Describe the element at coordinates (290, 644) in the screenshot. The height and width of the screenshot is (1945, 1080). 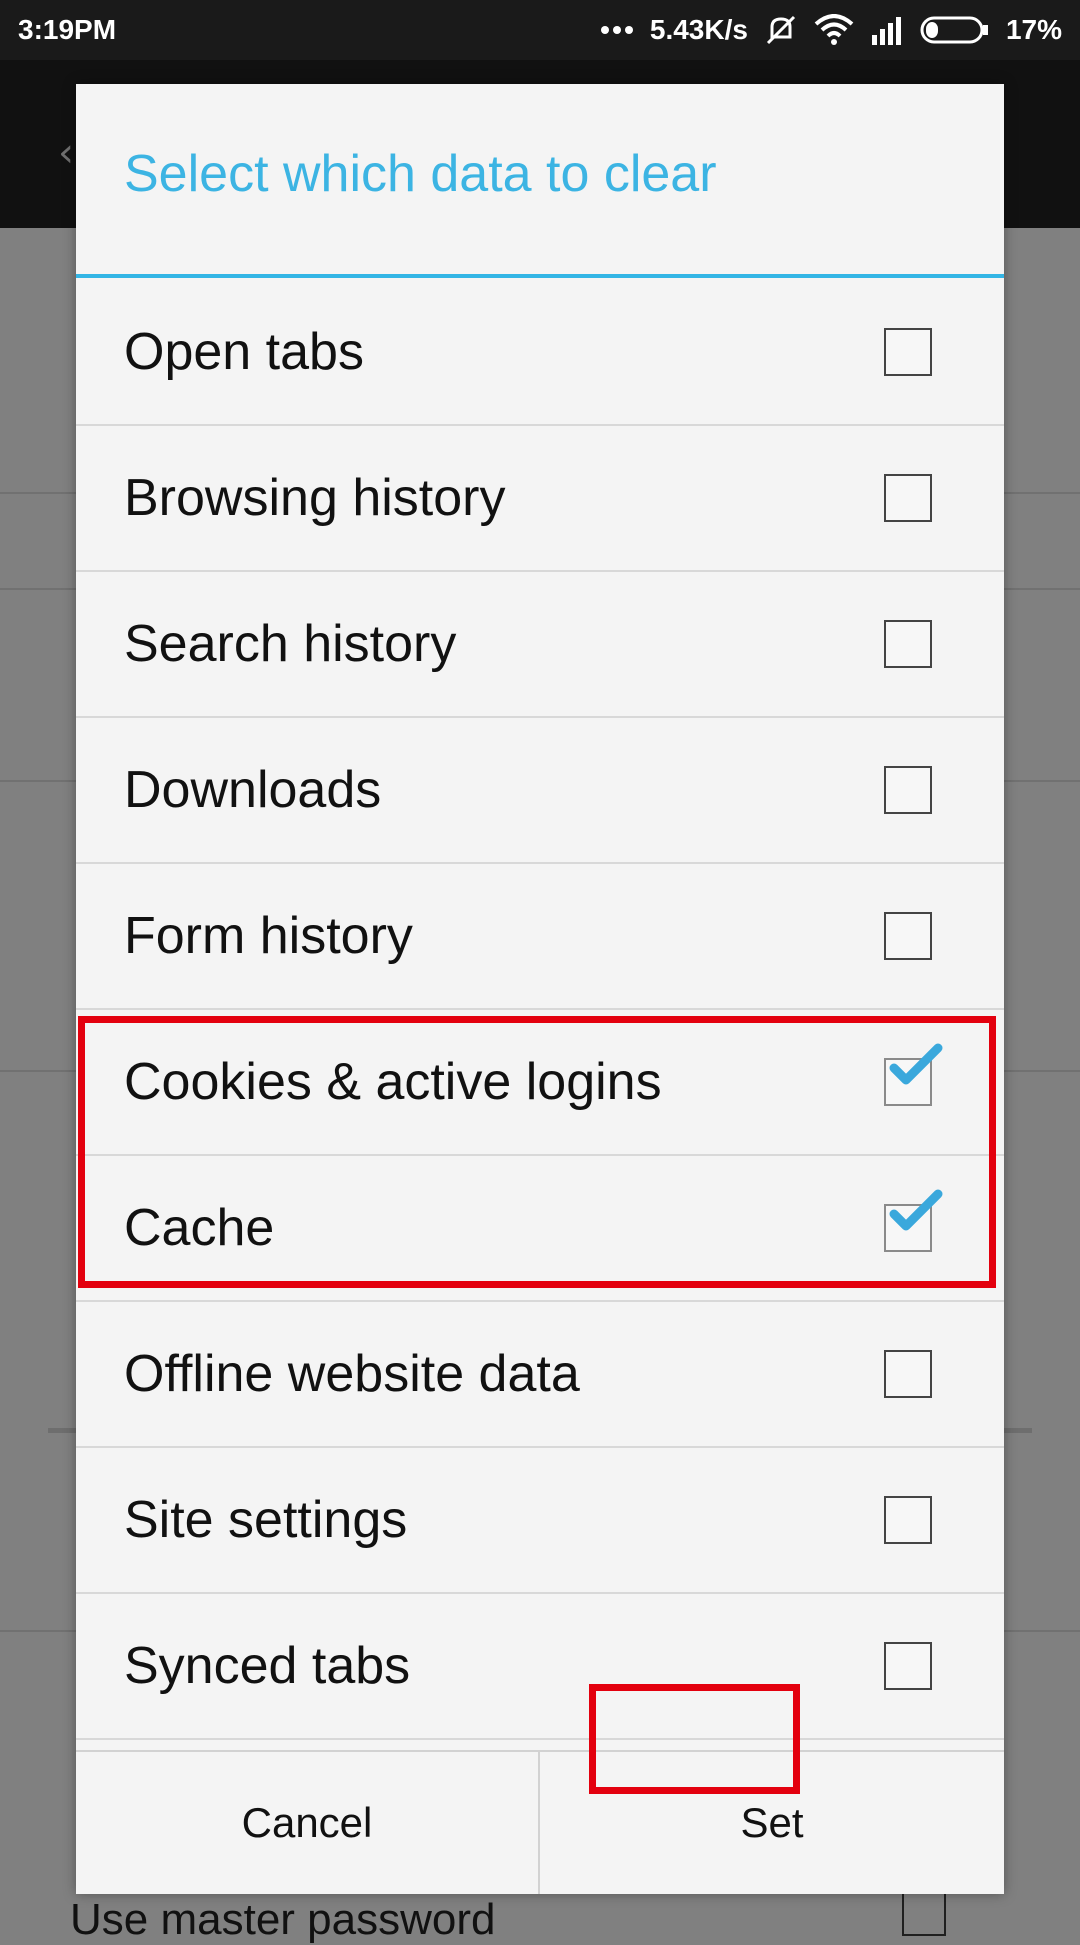
I see `list-item-label: Search history` at that location.